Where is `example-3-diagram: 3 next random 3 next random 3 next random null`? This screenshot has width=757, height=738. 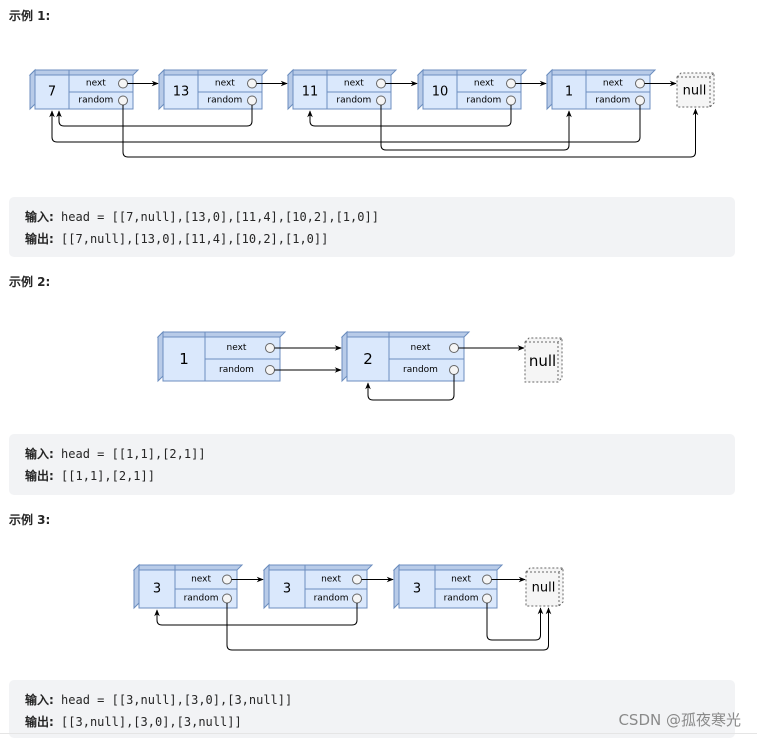
example-3-diagram: 3 next random 3 next random 3 next random null is located at coordinates (348, 607).